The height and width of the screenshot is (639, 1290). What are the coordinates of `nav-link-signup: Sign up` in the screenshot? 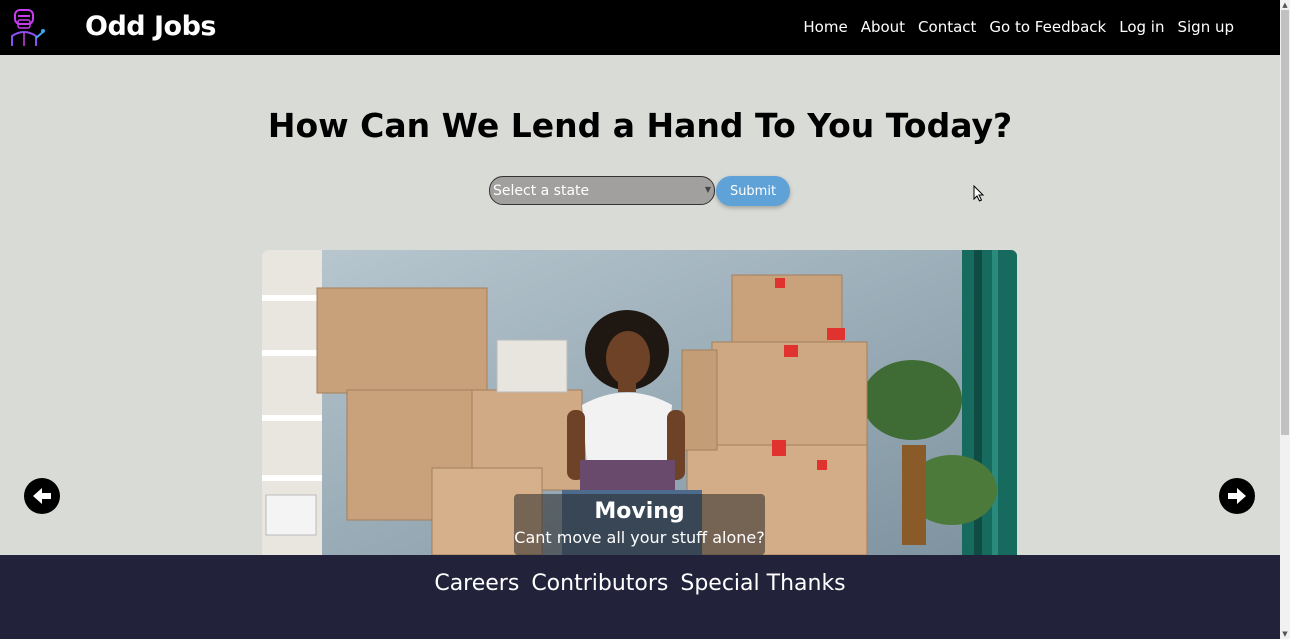 It's located at (1205, 27).